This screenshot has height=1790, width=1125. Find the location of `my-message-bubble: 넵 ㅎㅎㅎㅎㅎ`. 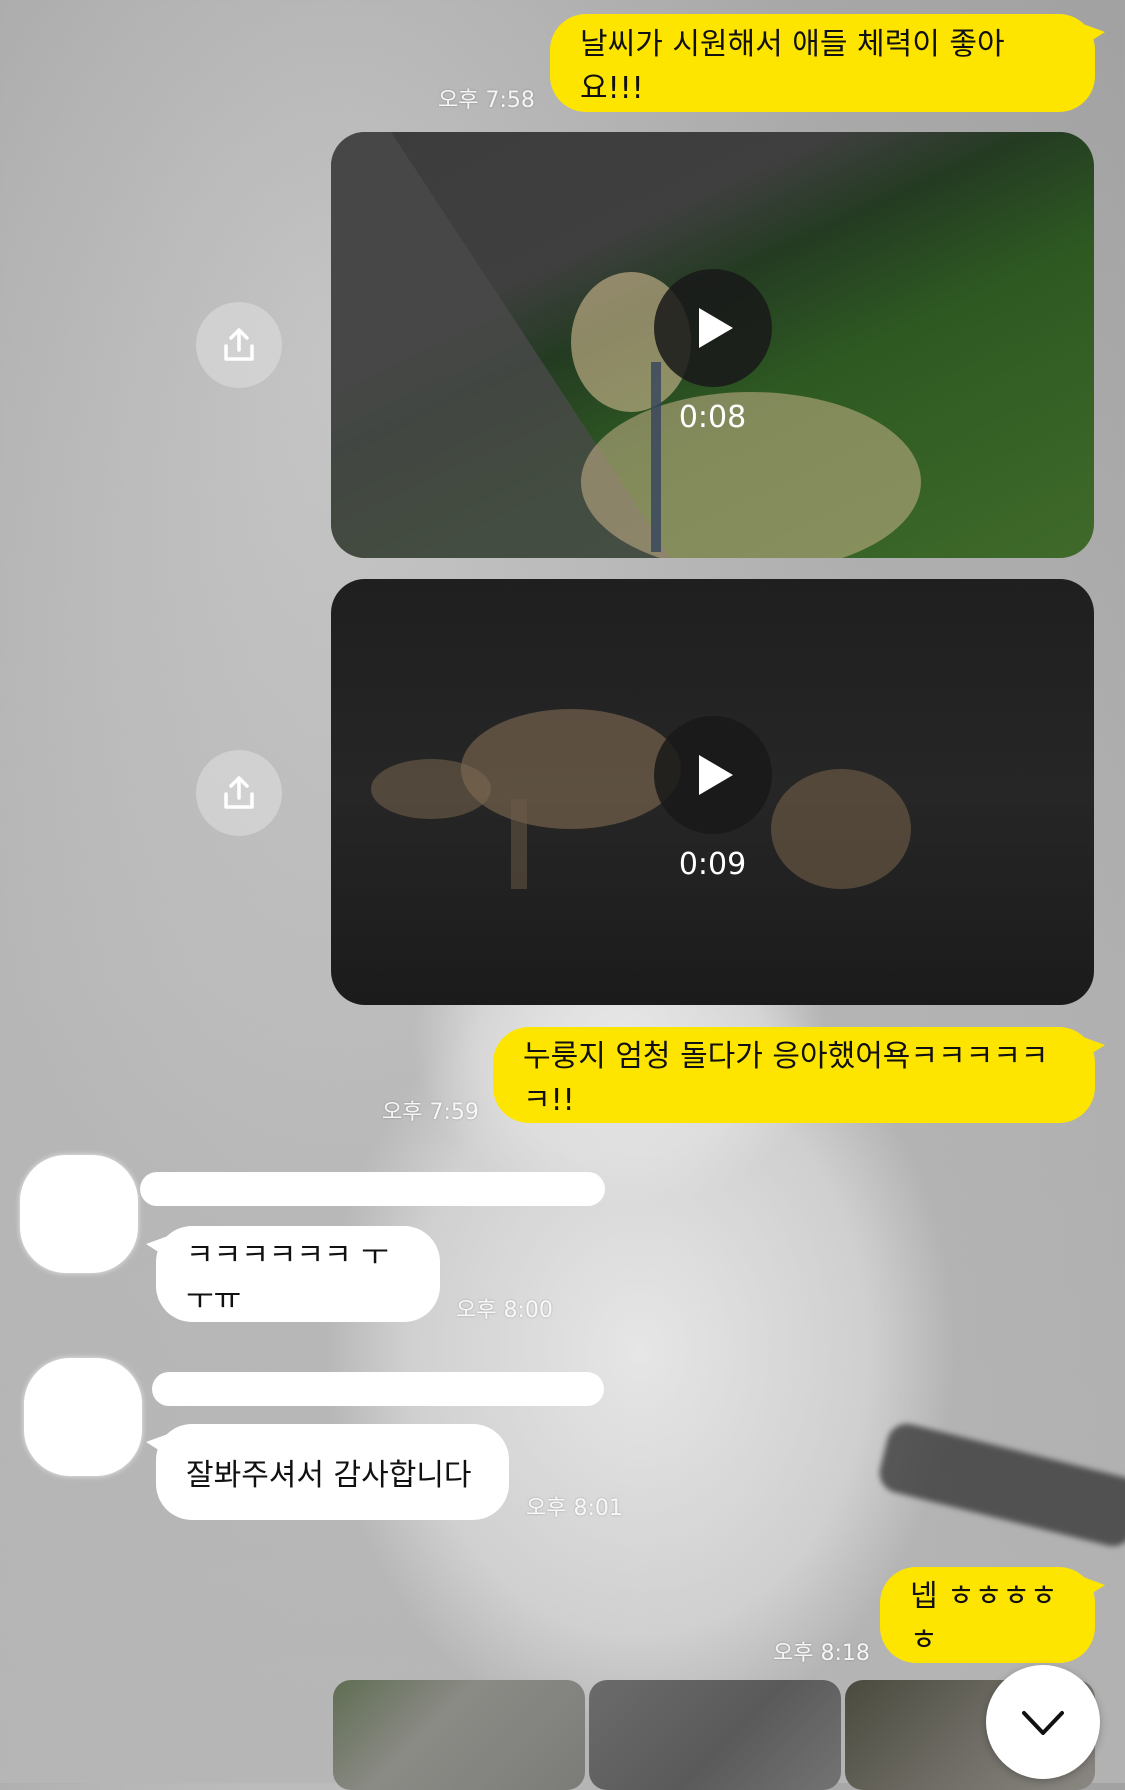

my-message-bubble: 넵 ㅎㅎㅎㅎㅎ is located at coordinates (992, 1615).